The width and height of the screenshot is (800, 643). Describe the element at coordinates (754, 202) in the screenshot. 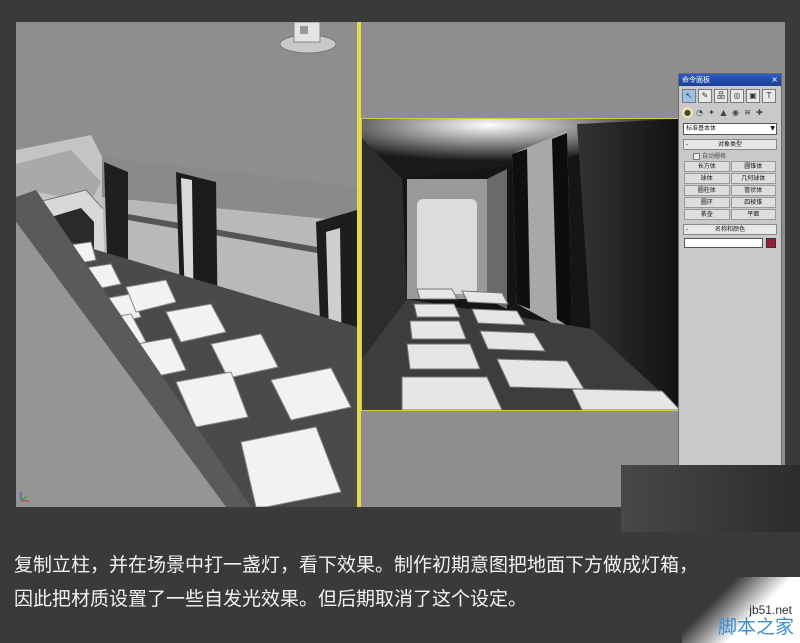

I see `pyramid-button: 四棱锥` at that location.